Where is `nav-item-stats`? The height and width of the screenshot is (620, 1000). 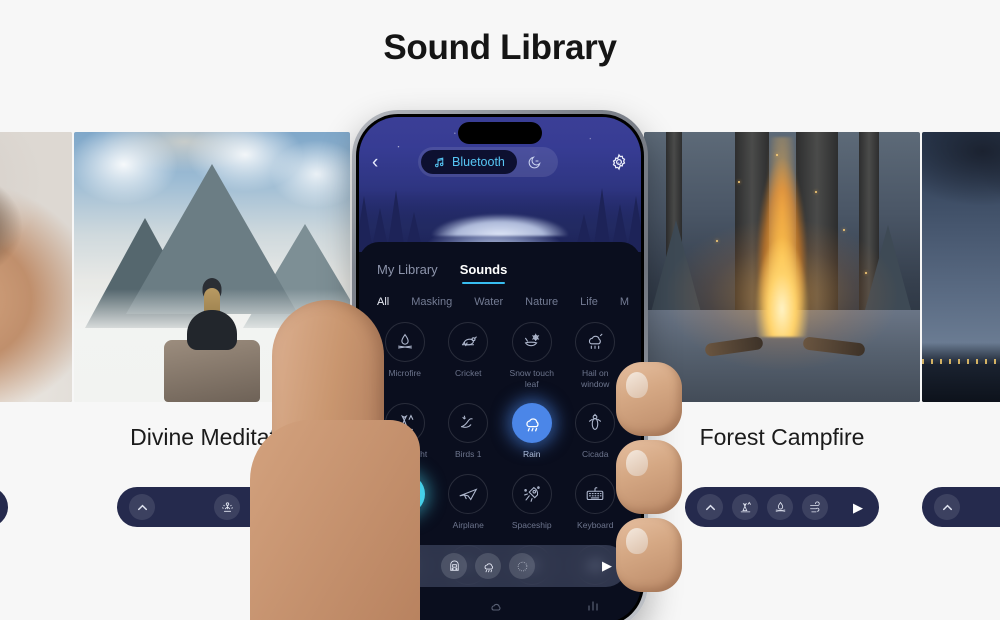 nav-item-stats is located at coordinates (593, 606).